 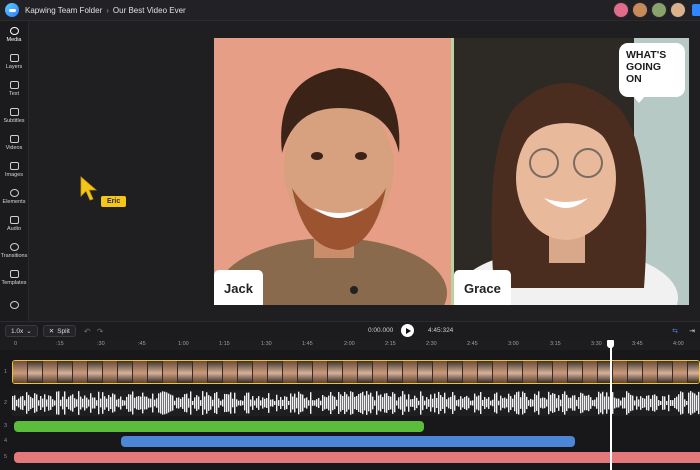 I want to click on sidebar-item-media: Media, so click(x=14, y=34).